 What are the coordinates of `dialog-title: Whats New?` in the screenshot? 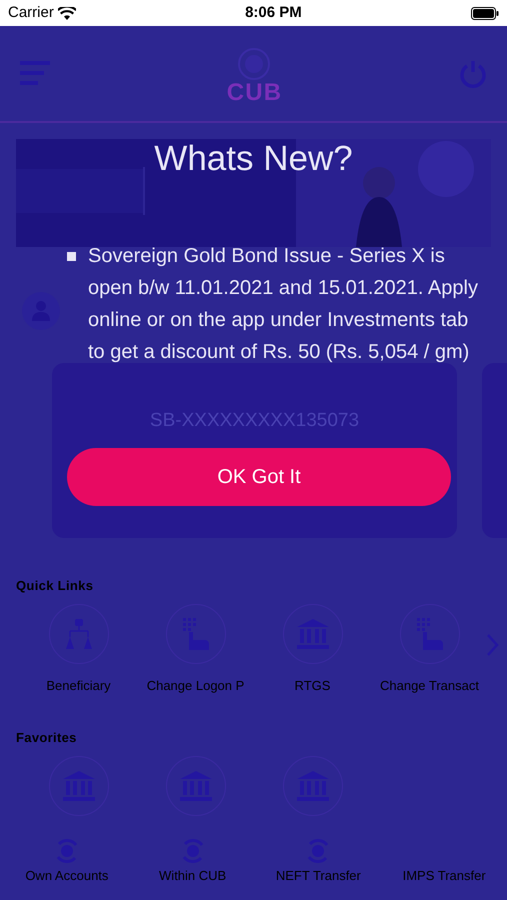 It's located at (253, 159).